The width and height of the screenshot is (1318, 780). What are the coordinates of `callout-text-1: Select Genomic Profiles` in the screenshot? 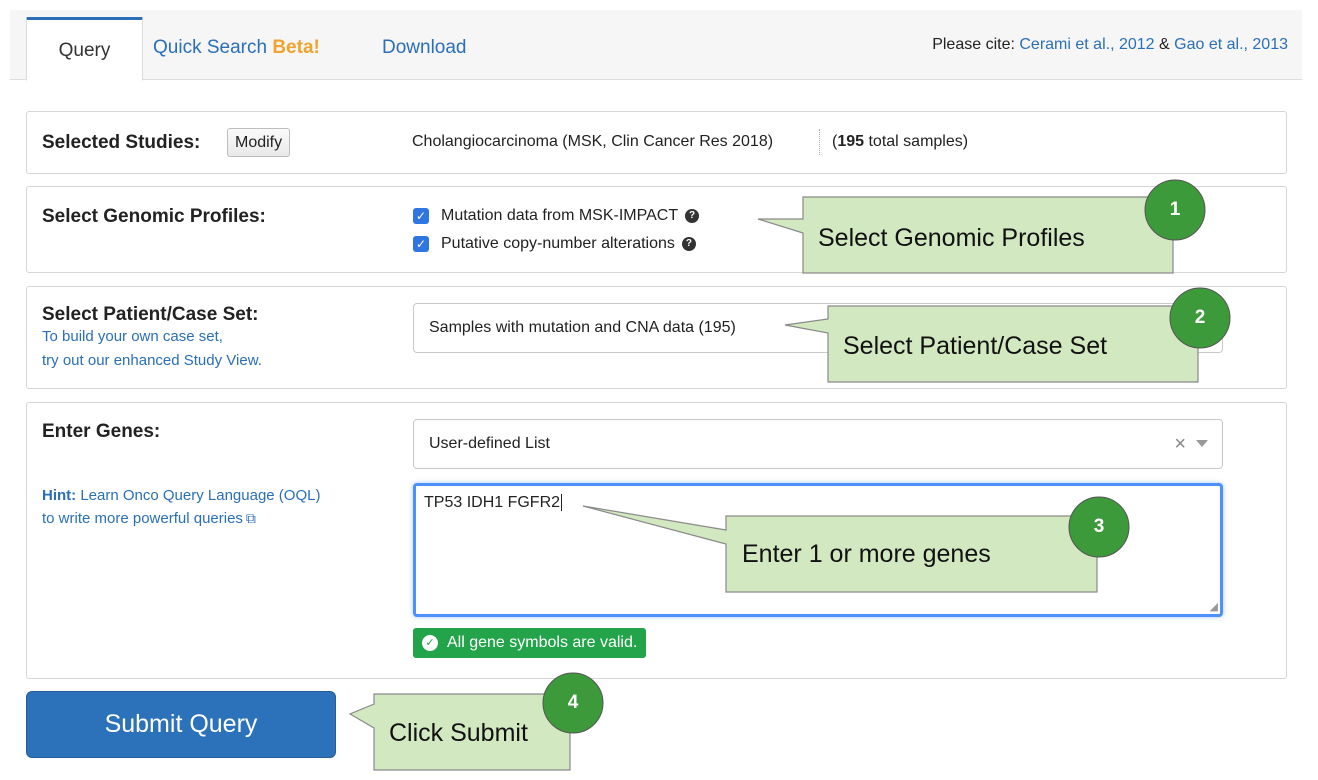 It's located at (951, 238).